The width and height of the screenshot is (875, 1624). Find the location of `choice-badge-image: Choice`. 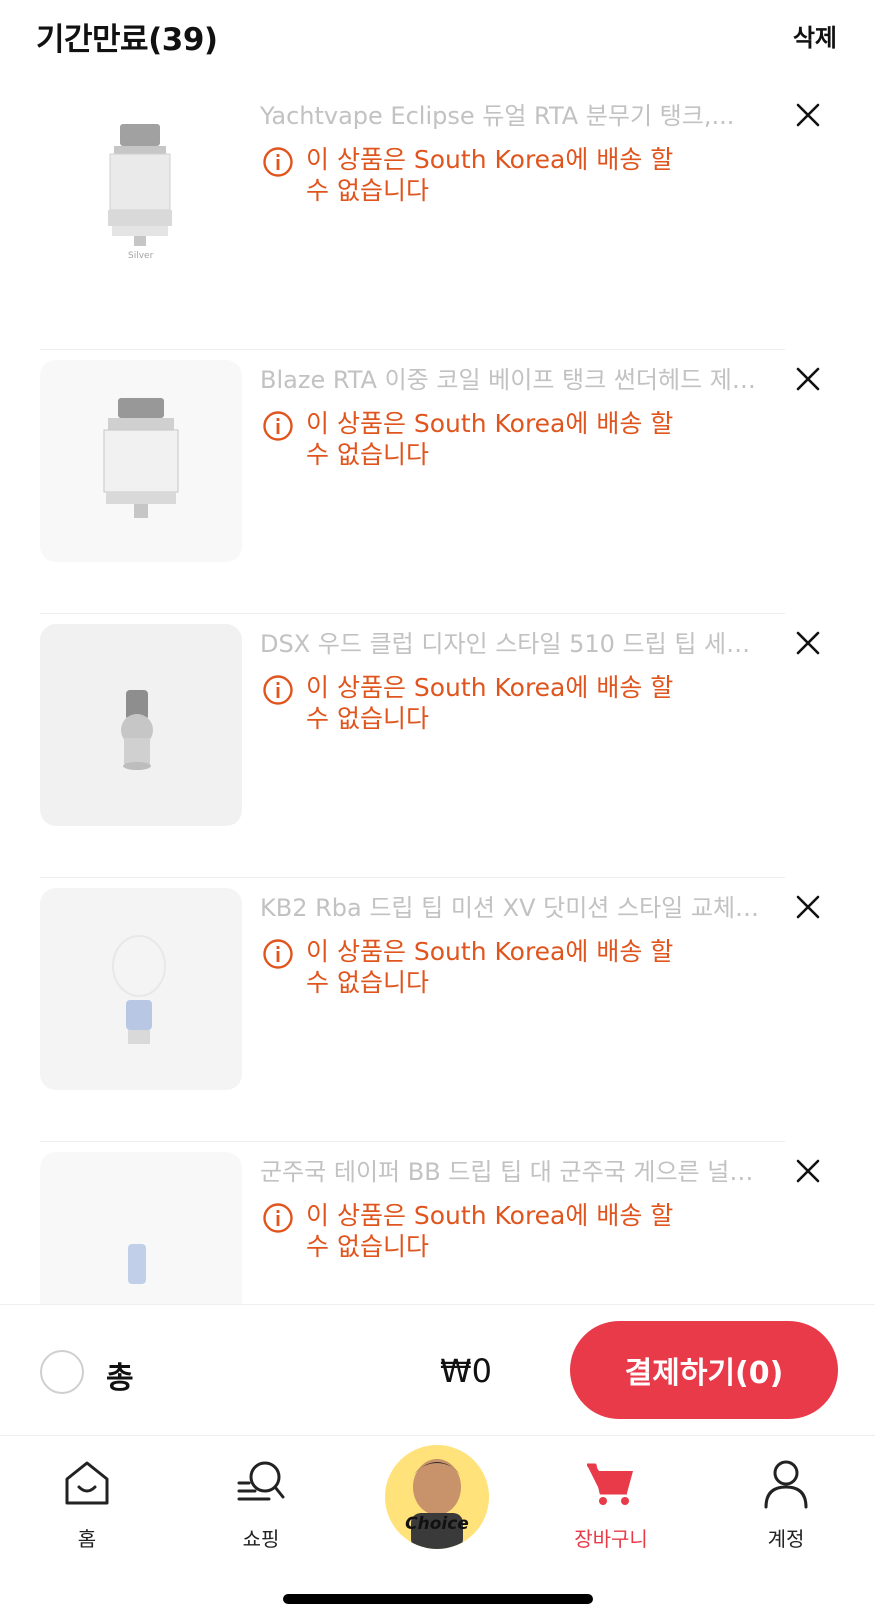

choice-badge-image: Choice is located at coordinates (437, 1497).